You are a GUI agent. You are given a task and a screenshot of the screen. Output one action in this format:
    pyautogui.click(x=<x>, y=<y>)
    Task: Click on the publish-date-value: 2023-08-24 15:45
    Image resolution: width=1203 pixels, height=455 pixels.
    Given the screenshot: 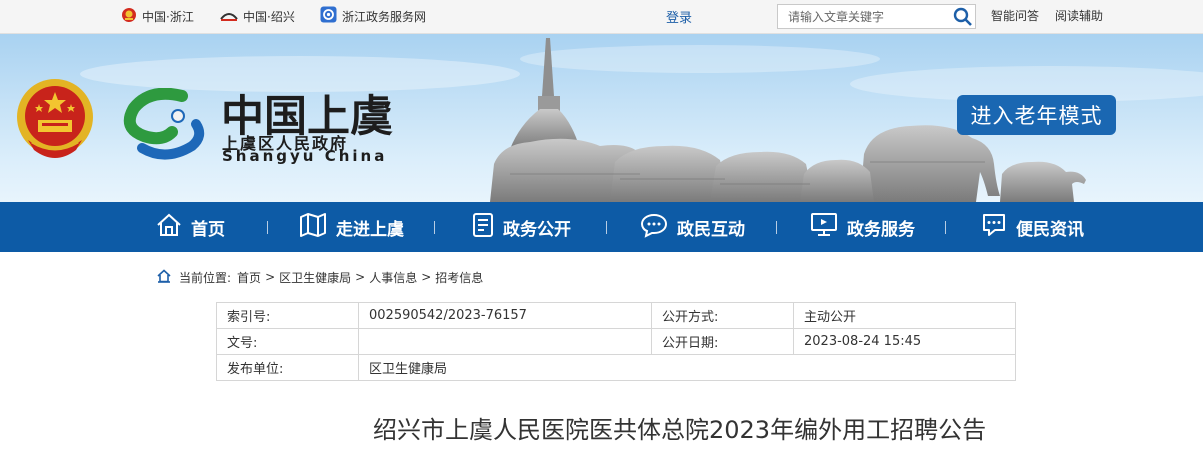 What is the action you would take?
    pyautogui.click(x=904, y=341)
    